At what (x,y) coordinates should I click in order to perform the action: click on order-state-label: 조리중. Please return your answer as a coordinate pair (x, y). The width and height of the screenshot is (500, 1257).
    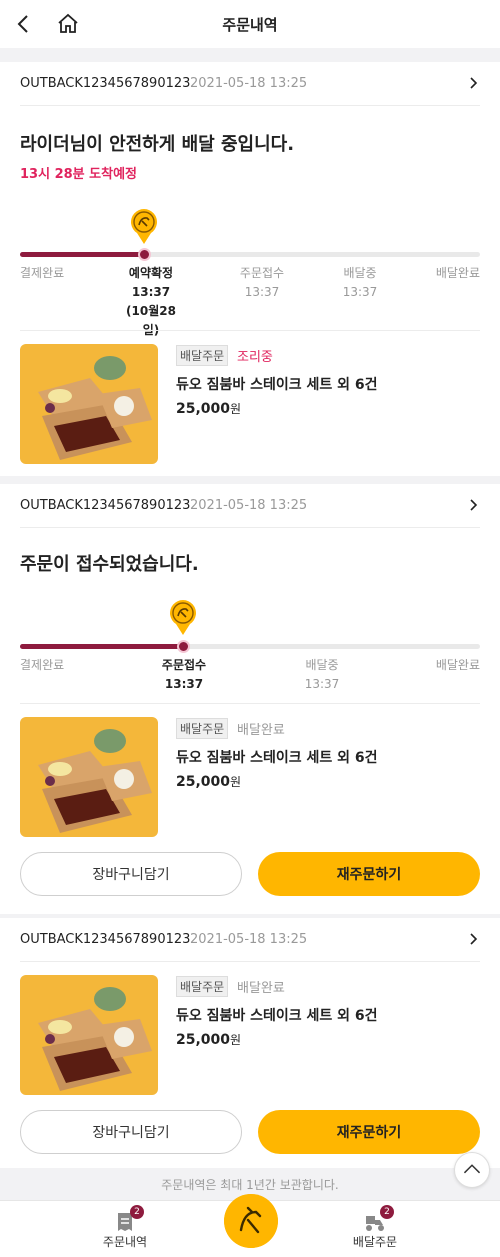
    Looking at the image, I should click on (255, 357).